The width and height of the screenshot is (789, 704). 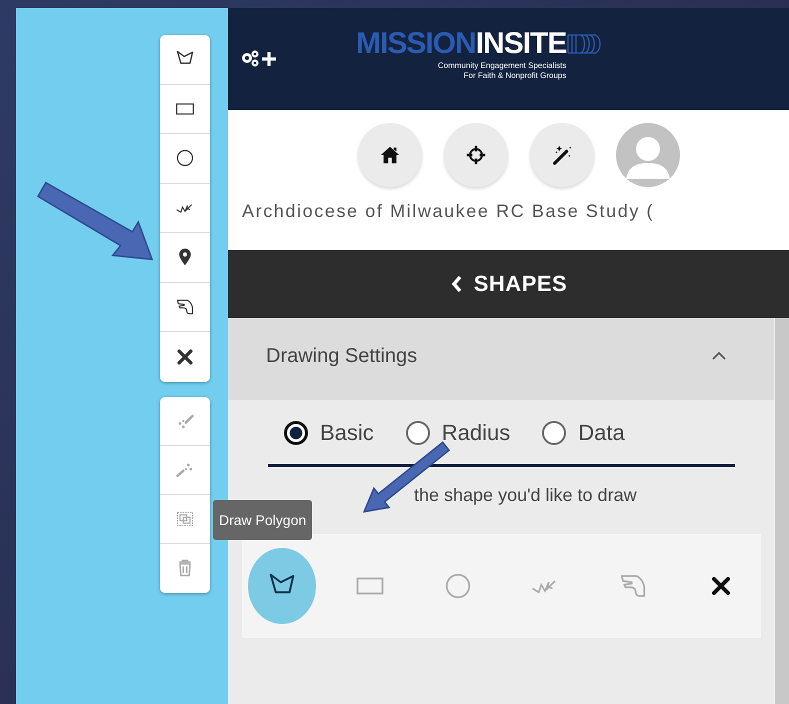 What do you see at coordinates (526, 495) in the screenshot?
I see `instruction-text: the shape you'd like to draw` at bounding box center [526, 495].